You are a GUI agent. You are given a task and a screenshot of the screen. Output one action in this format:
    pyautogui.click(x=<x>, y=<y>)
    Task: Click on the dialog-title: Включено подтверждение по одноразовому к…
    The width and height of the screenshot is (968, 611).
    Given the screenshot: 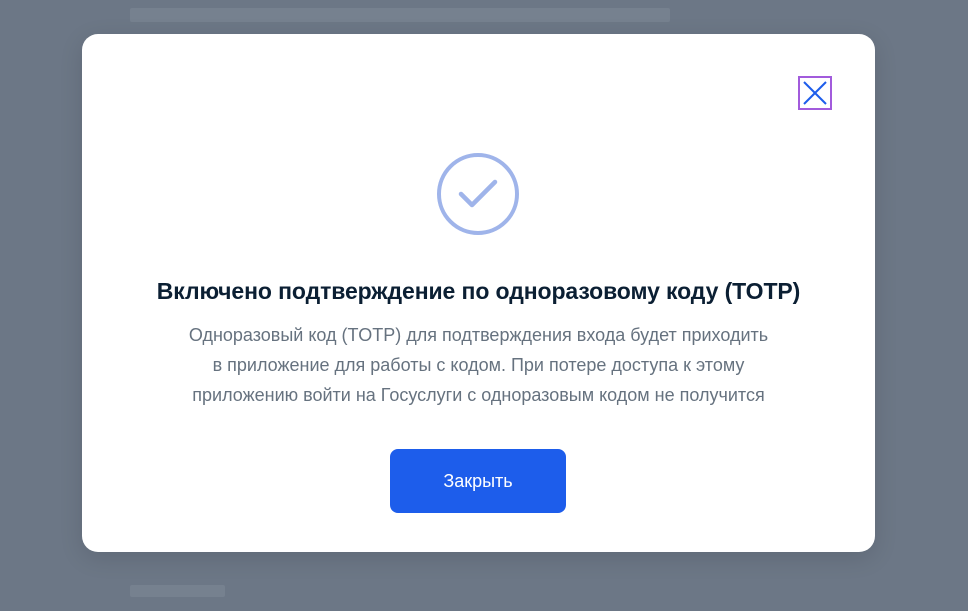 What is the action you would take?
    pyautogui.click(x=478, y=291)
    